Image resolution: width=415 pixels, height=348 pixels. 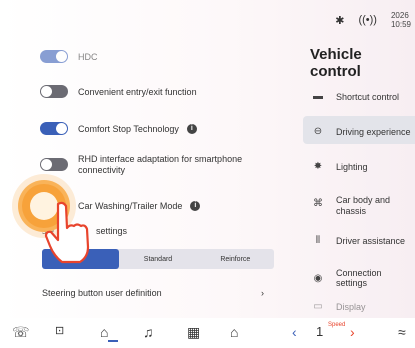 What do you see at coordinates (355, 96) in the screenshot?
I see `menu-shortcut-control: ▬ Shortcut control` at bounding box center [355, 96].